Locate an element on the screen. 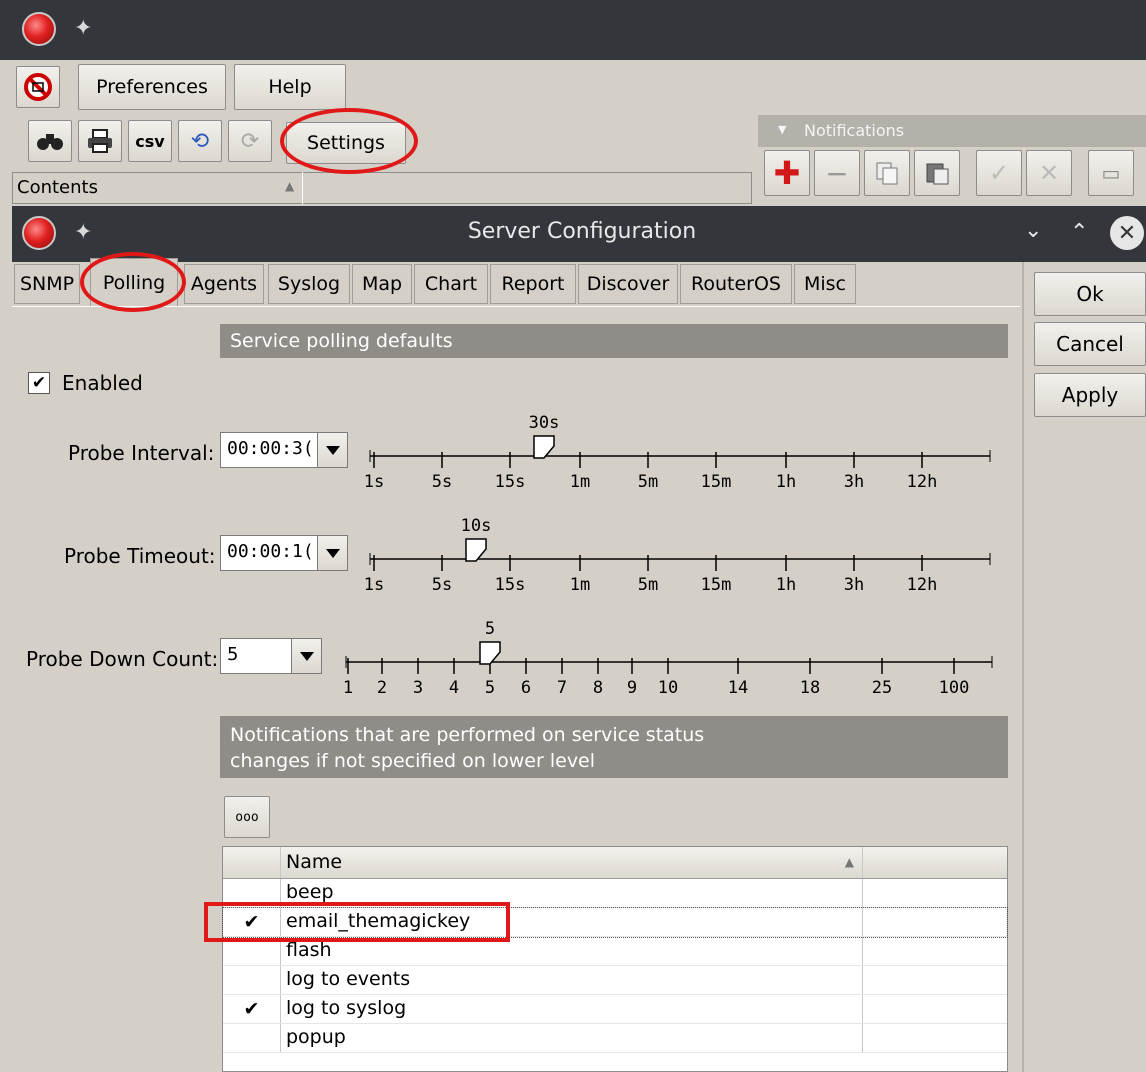 This screenshot has height=1072, width=1146. probe-interval-handle is located at coordinates (544, 447).